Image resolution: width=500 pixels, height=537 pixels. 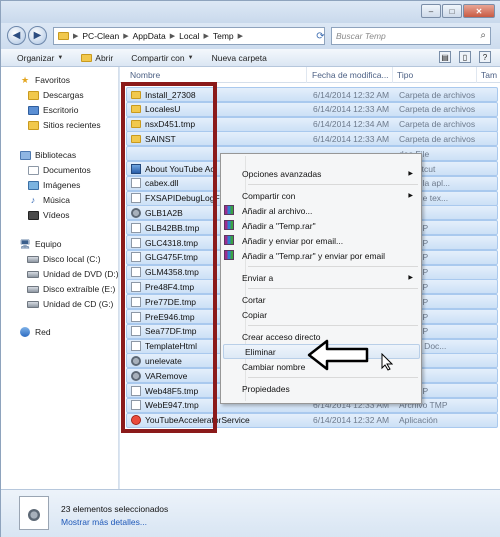 I want to click on nav-item-extraible: Disco extraíble (E:), so click(x=71, y=289).